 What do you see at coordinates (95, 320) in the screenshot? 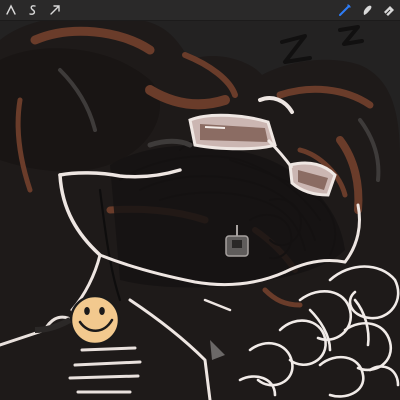
I see `smiley-icon` at bounding box center [95, 320].